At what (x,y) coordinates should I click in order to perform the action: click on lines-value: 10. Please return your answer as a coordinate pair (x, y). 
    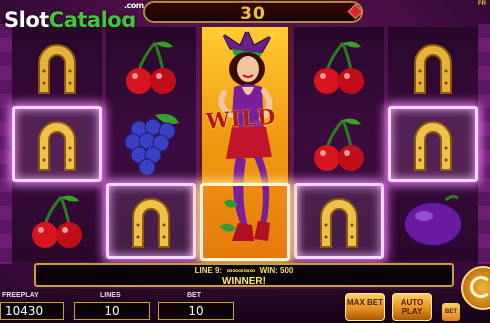
    Looking at the image, I should click on (112, 311).